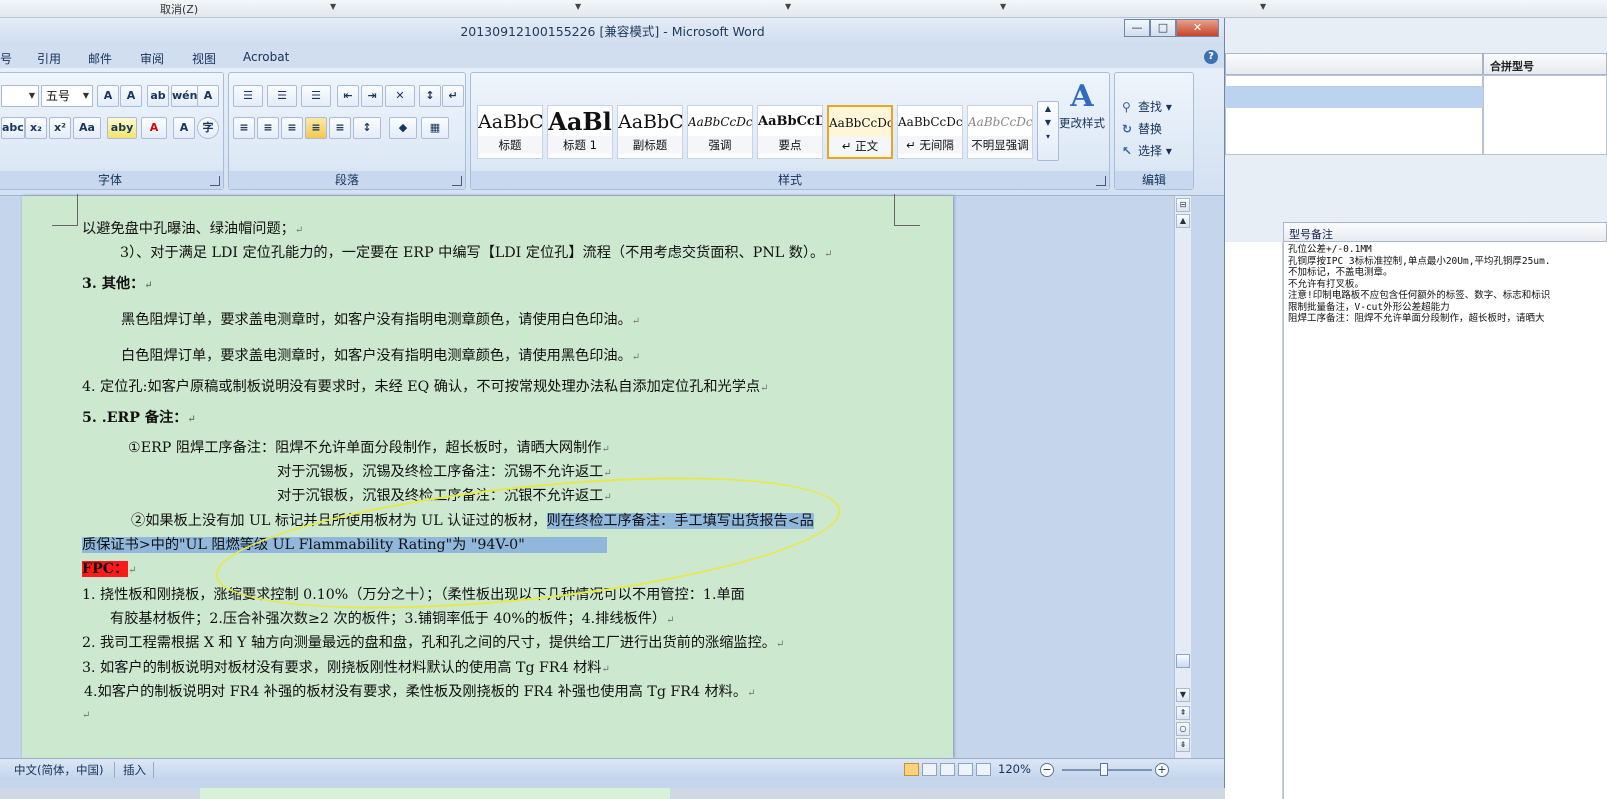  Describe the element at coordinates (650, 132) in the screenshot. I see `style-subtitle: AaBbC 副标题` at that location.